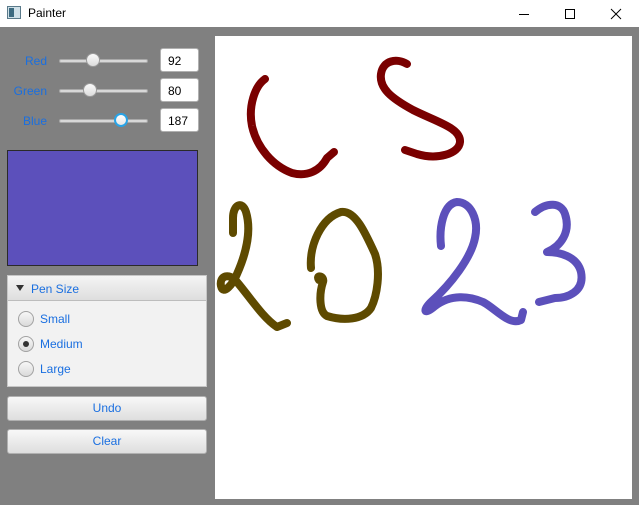  I want to click on blue-value-field: 187, so click(179, 120).